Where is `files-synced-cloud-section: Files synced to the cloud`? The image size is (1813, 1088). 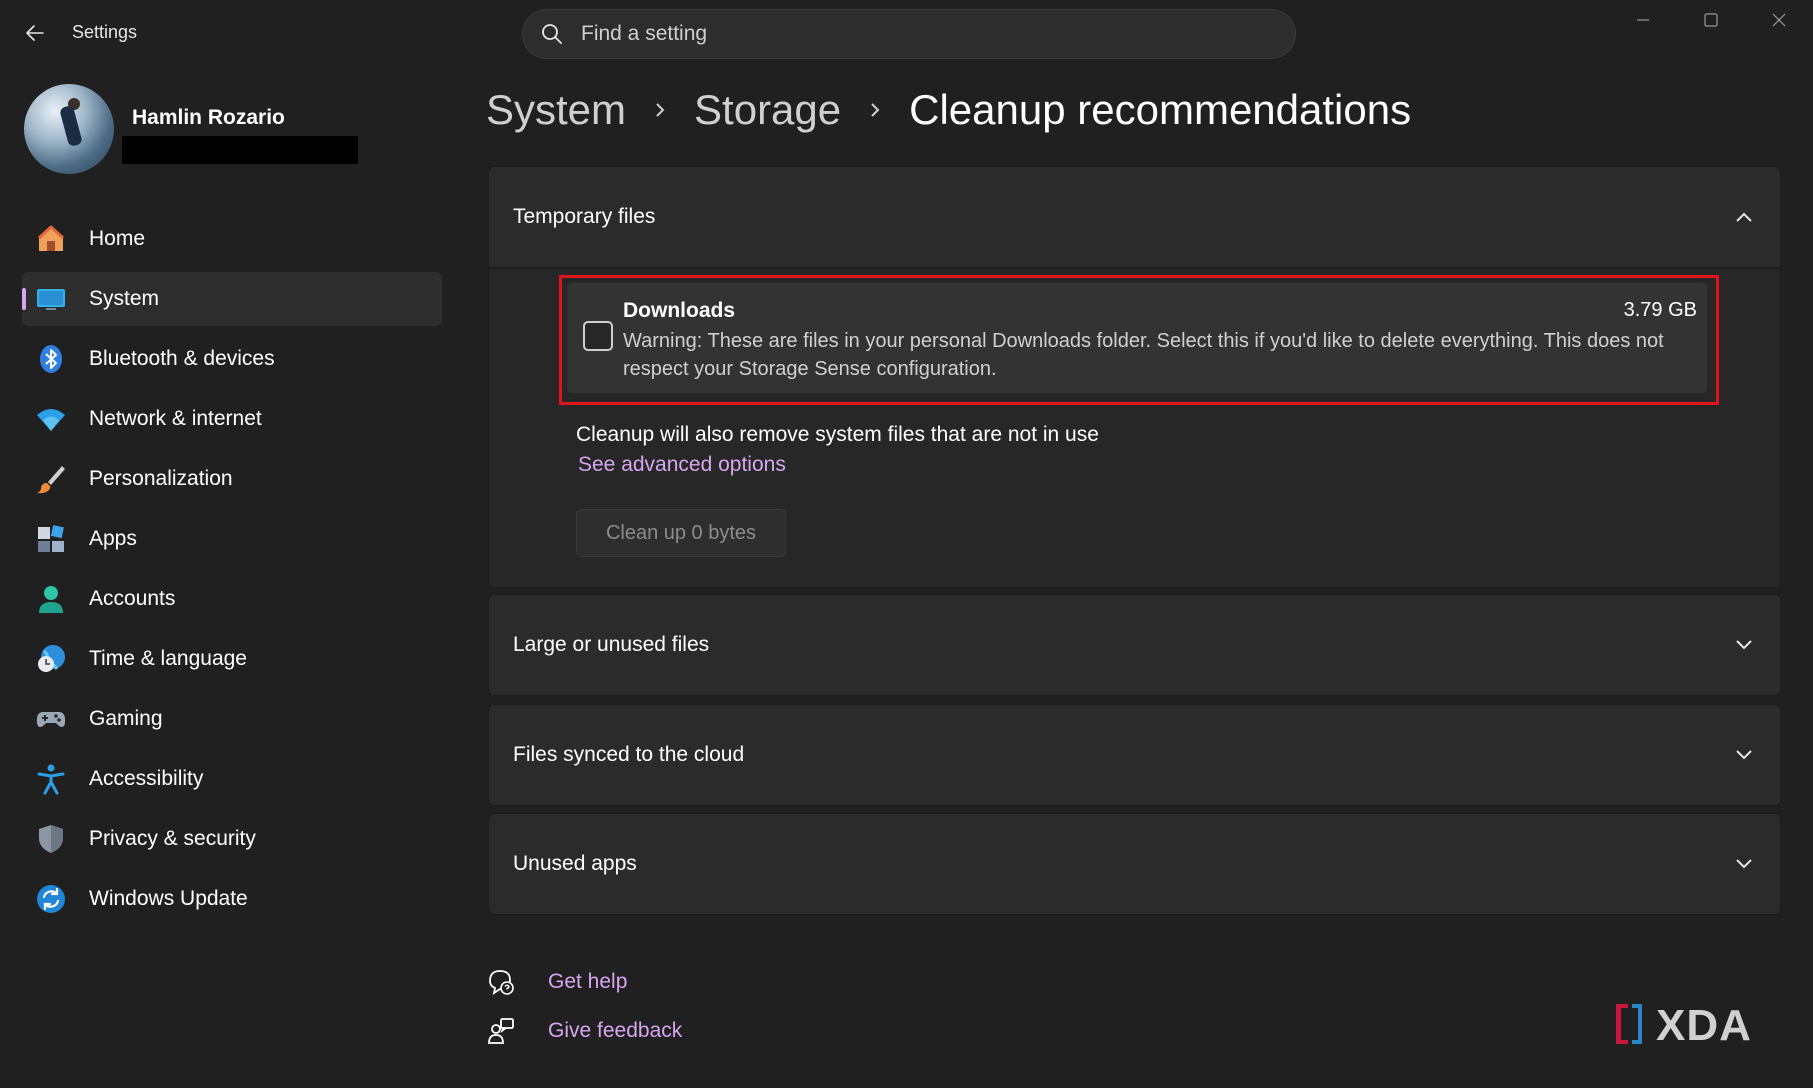 files-synced-cloud-section: Files synced to the cloud is located at coordinates (1134, 755).